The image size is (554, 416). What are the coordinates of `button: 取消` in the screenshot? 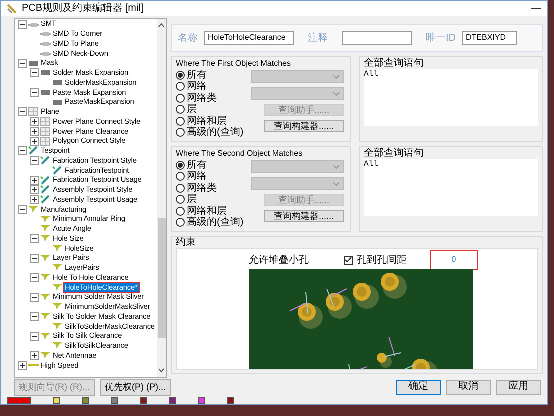 It's located at (468, 387).